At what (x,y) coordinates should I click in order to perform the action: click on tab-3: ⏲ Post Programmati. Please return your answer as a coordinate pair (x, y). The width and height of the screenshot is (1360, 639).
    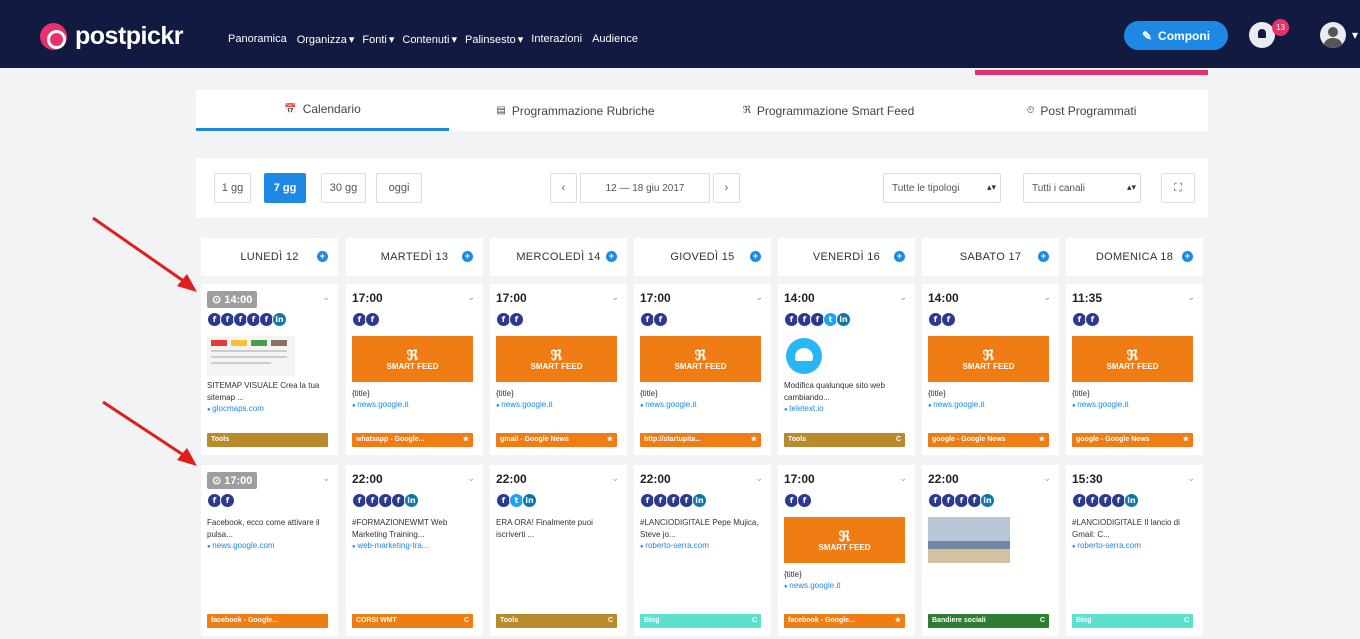
    Looking at the image, I should click on (1081, 110).